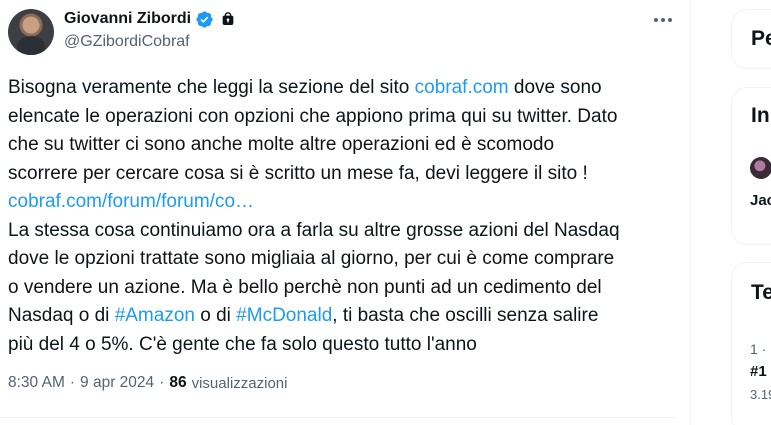 The height and width of the screenshot is (425, 771). Describe the element at coordinates (760, 168) in the screenshot. I see `suggested-user-avatar` at that location.